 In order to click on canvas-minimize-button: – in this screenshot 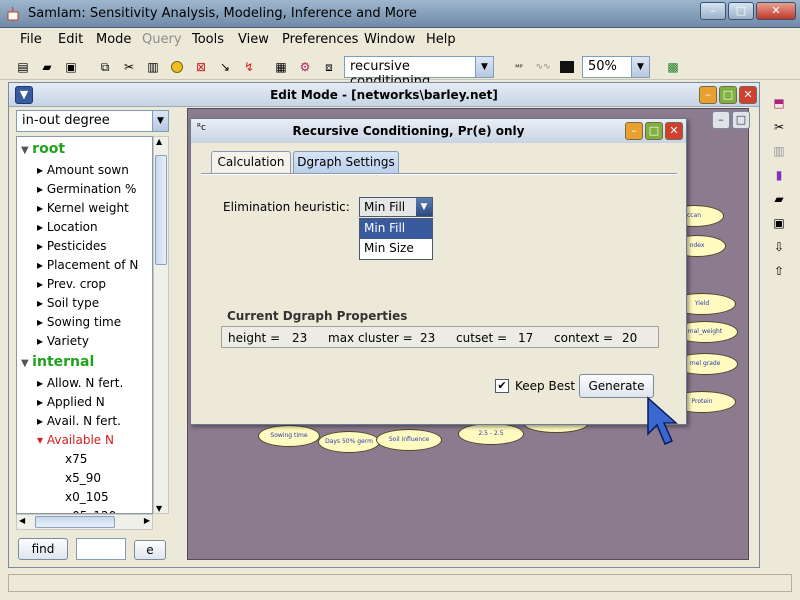, I will do `click(721, 120)`.